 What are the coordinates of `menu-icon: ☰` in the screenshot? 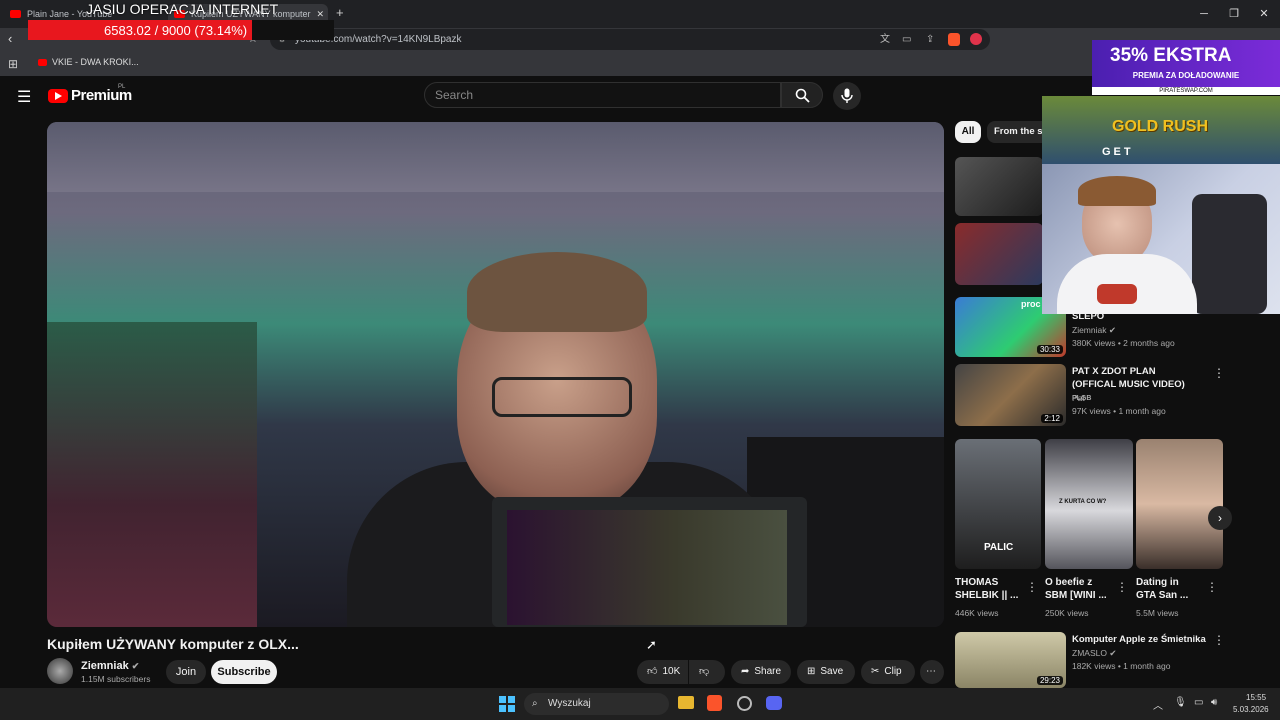 It's located at (24, 97).